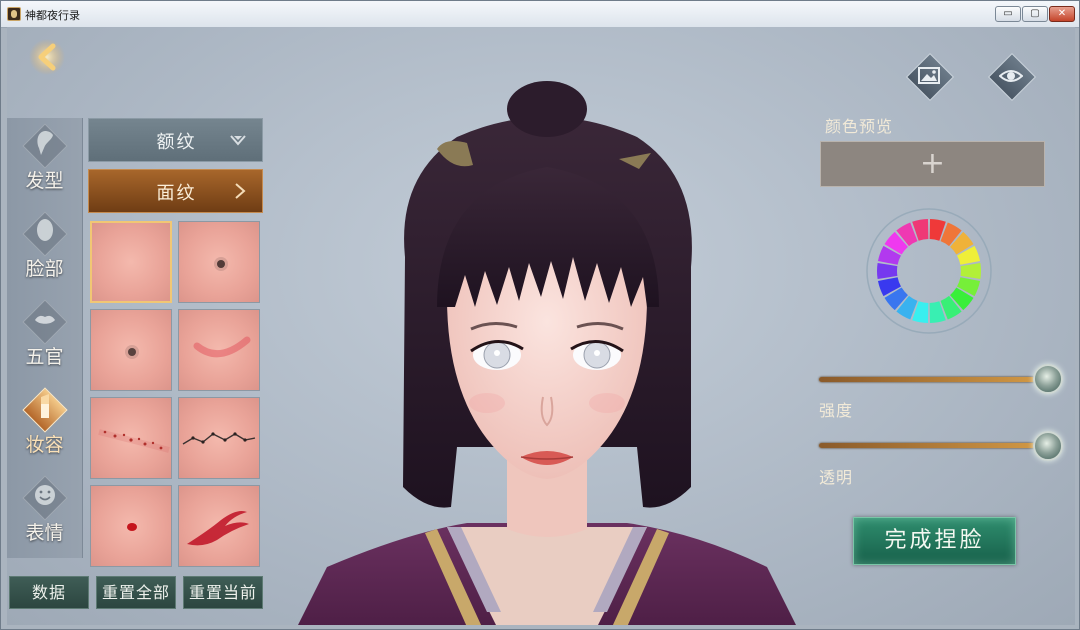 Image resolution: width=1080 pixels, height=630 pixels. What do you see at coordinates (44, 357) in the screenshot?
I see `sidebar-item-label: 五官` at bounding box center [44, 357].